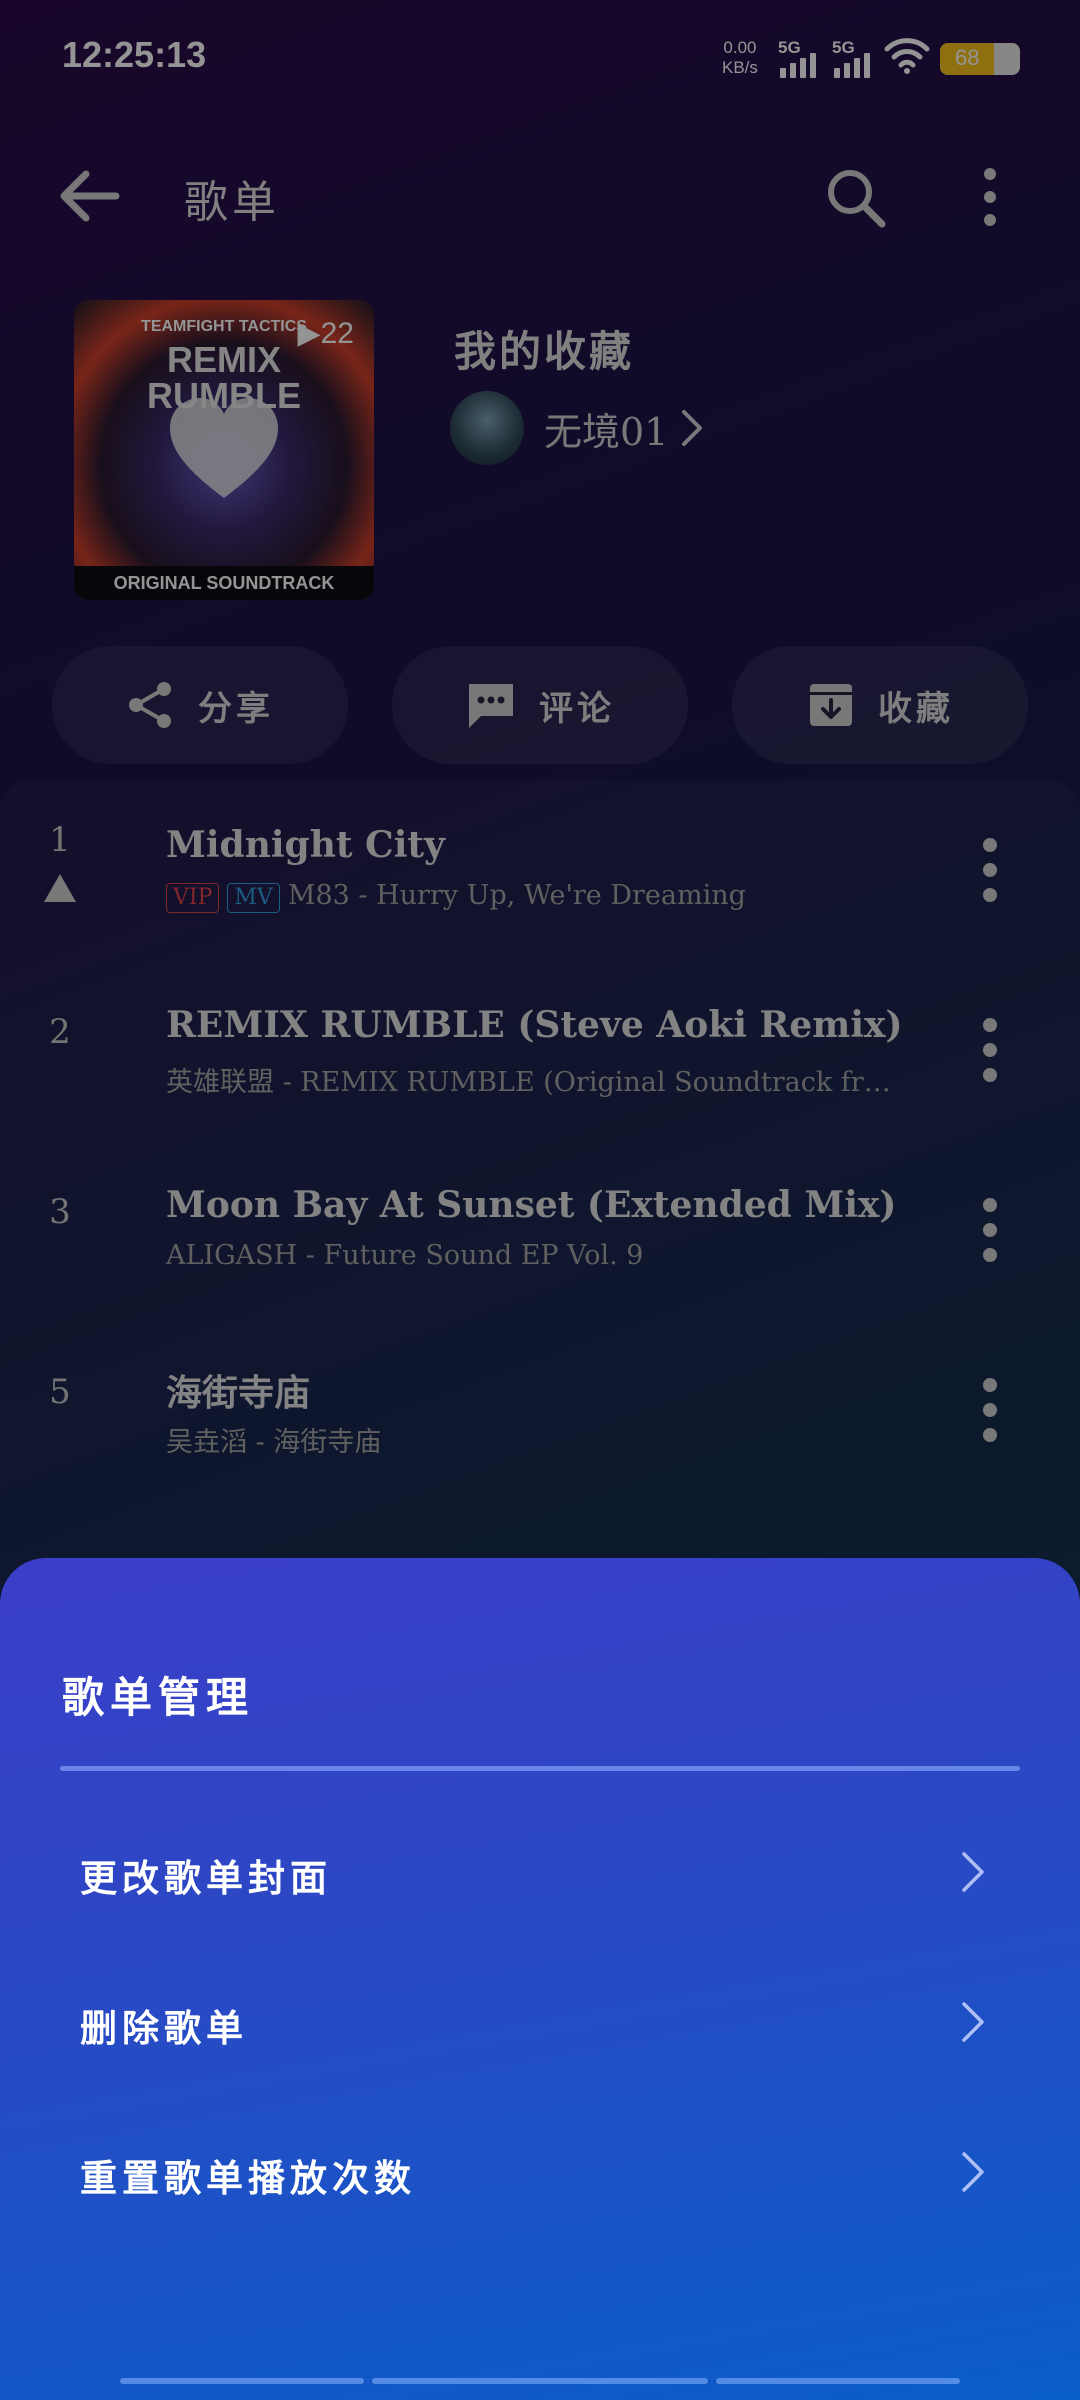  Describe the element at coordinates (164, 2028) in the screenshot. I see `option-label: 删除歌单` at that location.